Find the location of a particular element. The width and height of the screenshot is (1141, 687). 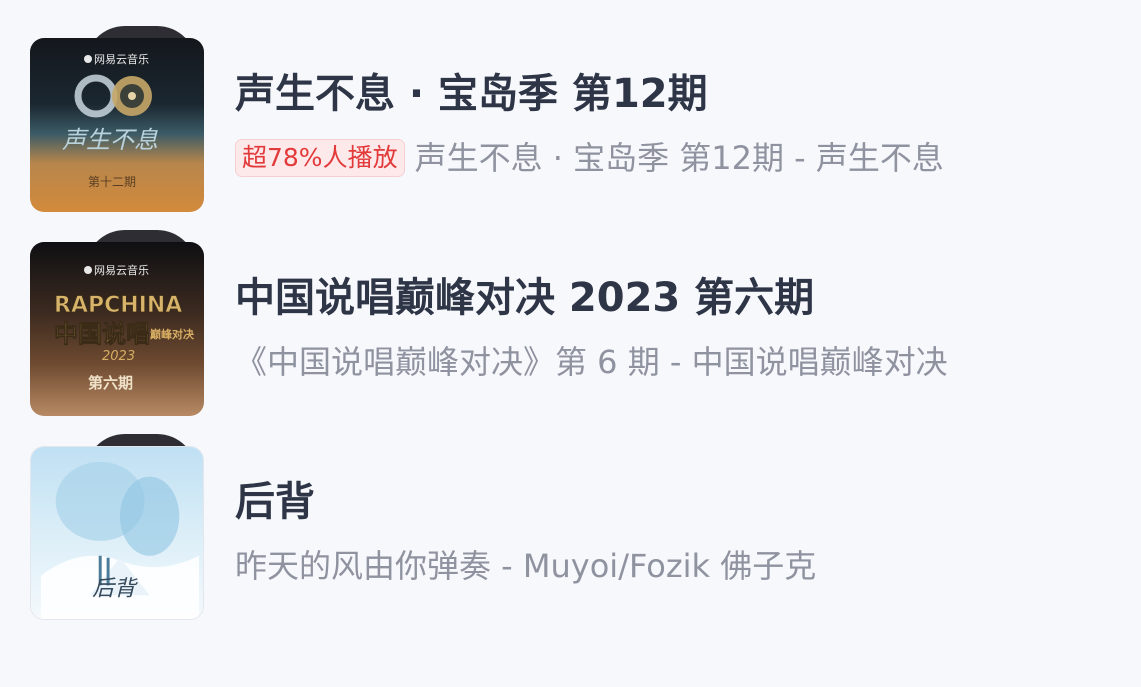

song-title: 中国说唱巅峰对决 2023 第六期 is located at coordinates (524, 298).